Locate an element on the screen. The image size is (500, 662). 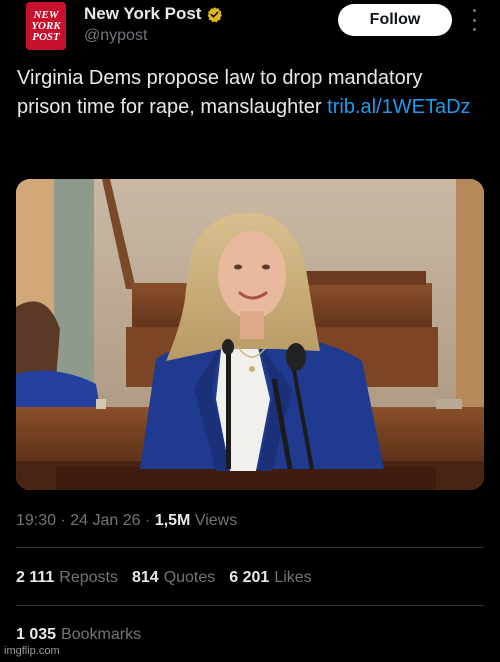
reposts-count: 2 111 is located at coordinates (35, 577).